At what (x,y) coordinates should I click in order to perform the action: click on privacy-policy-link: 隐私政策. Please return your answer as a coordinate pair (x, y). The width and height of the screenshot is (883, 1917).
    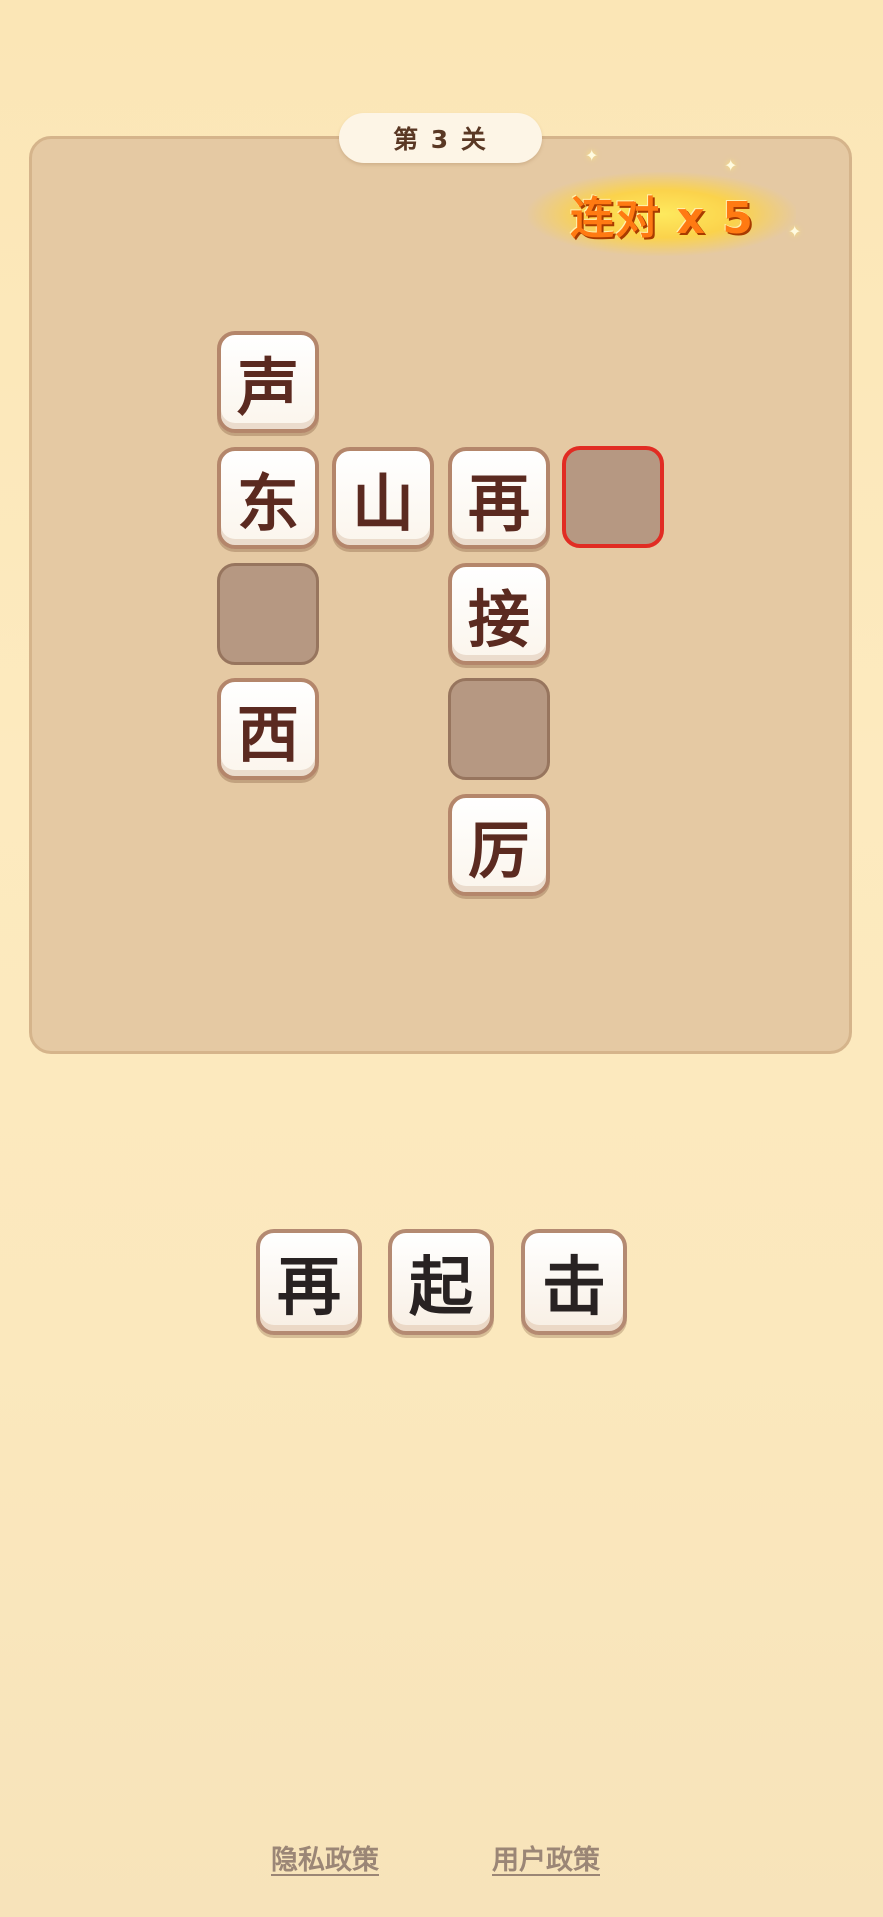
    Looking at the image, I should click on (325, 1857).